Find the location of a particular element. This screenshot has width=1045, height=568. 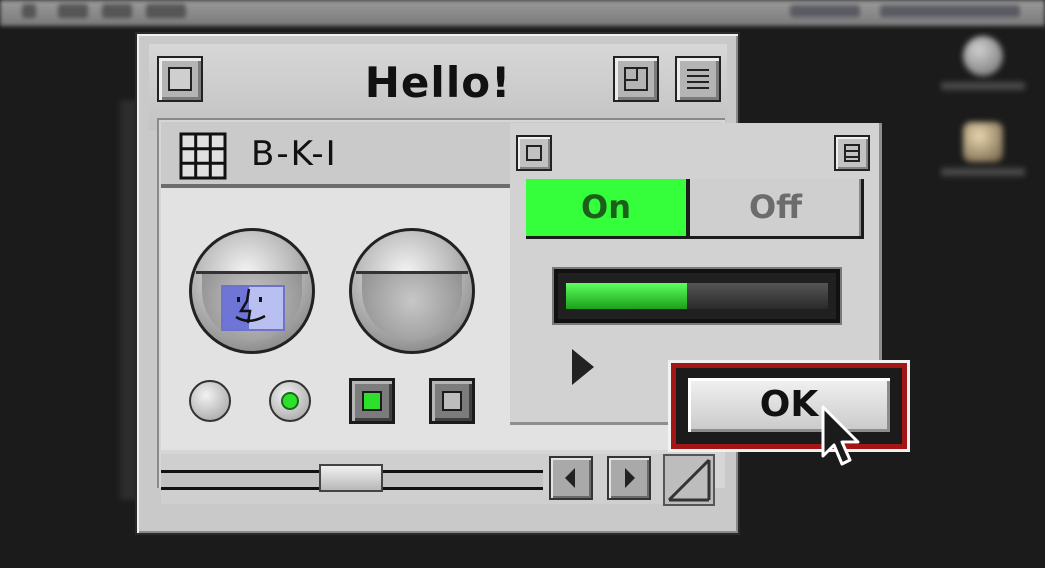

on-off-segmented-control: On Off is located at coordinates (695, 209).